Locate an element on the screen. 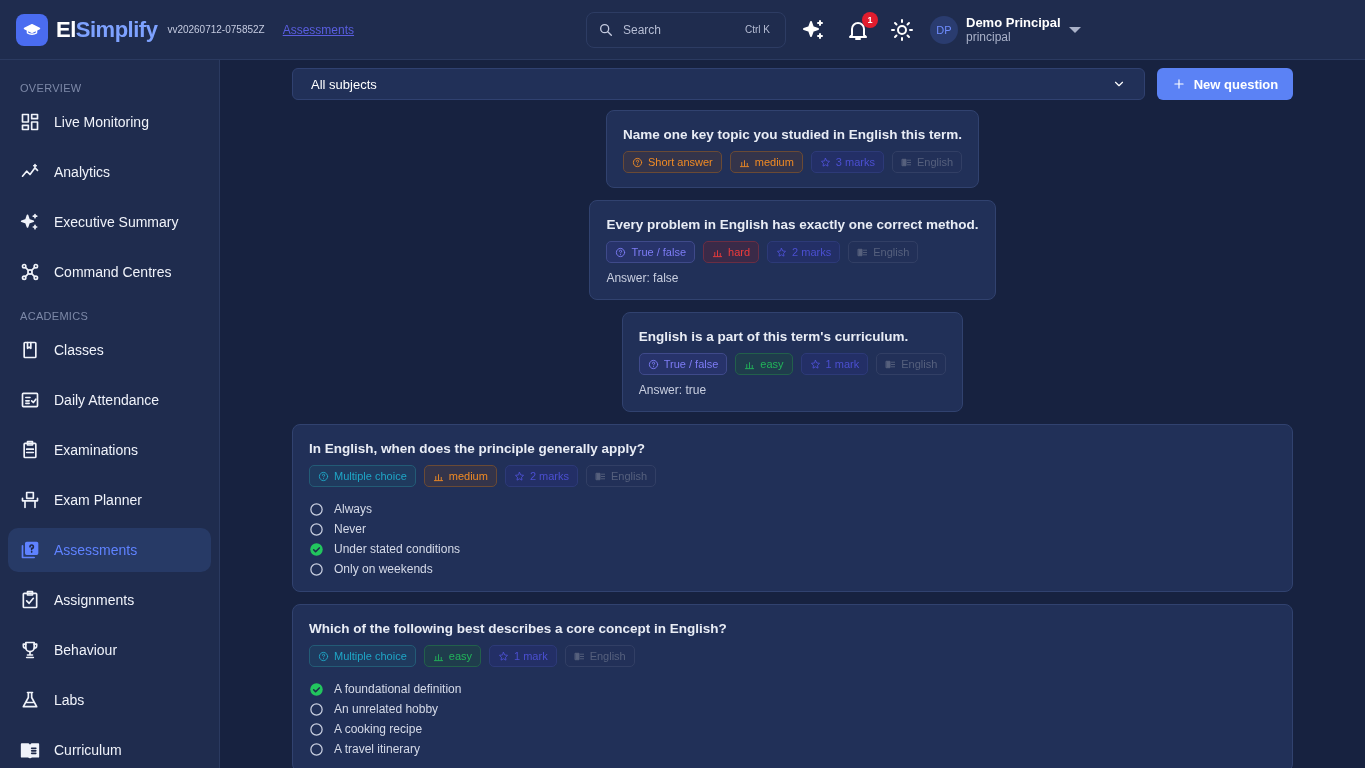 This screenshot has width=1365, height=768. option-text: A travel itinerary is located at coordinates (377, 749).